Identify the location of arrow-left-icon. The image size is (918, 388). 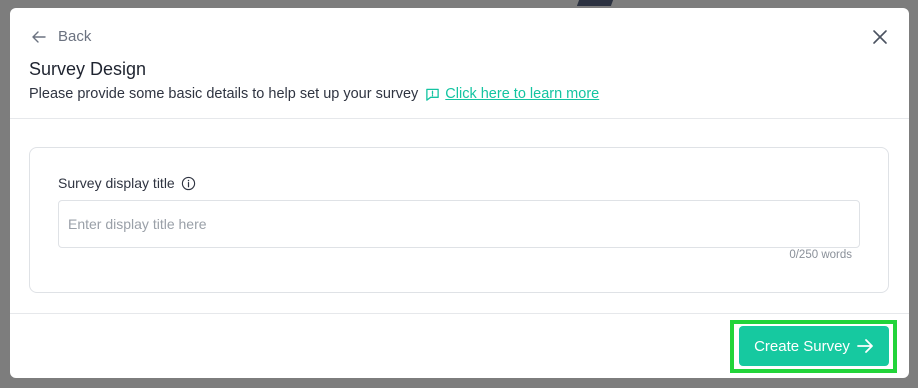
(39, 36).